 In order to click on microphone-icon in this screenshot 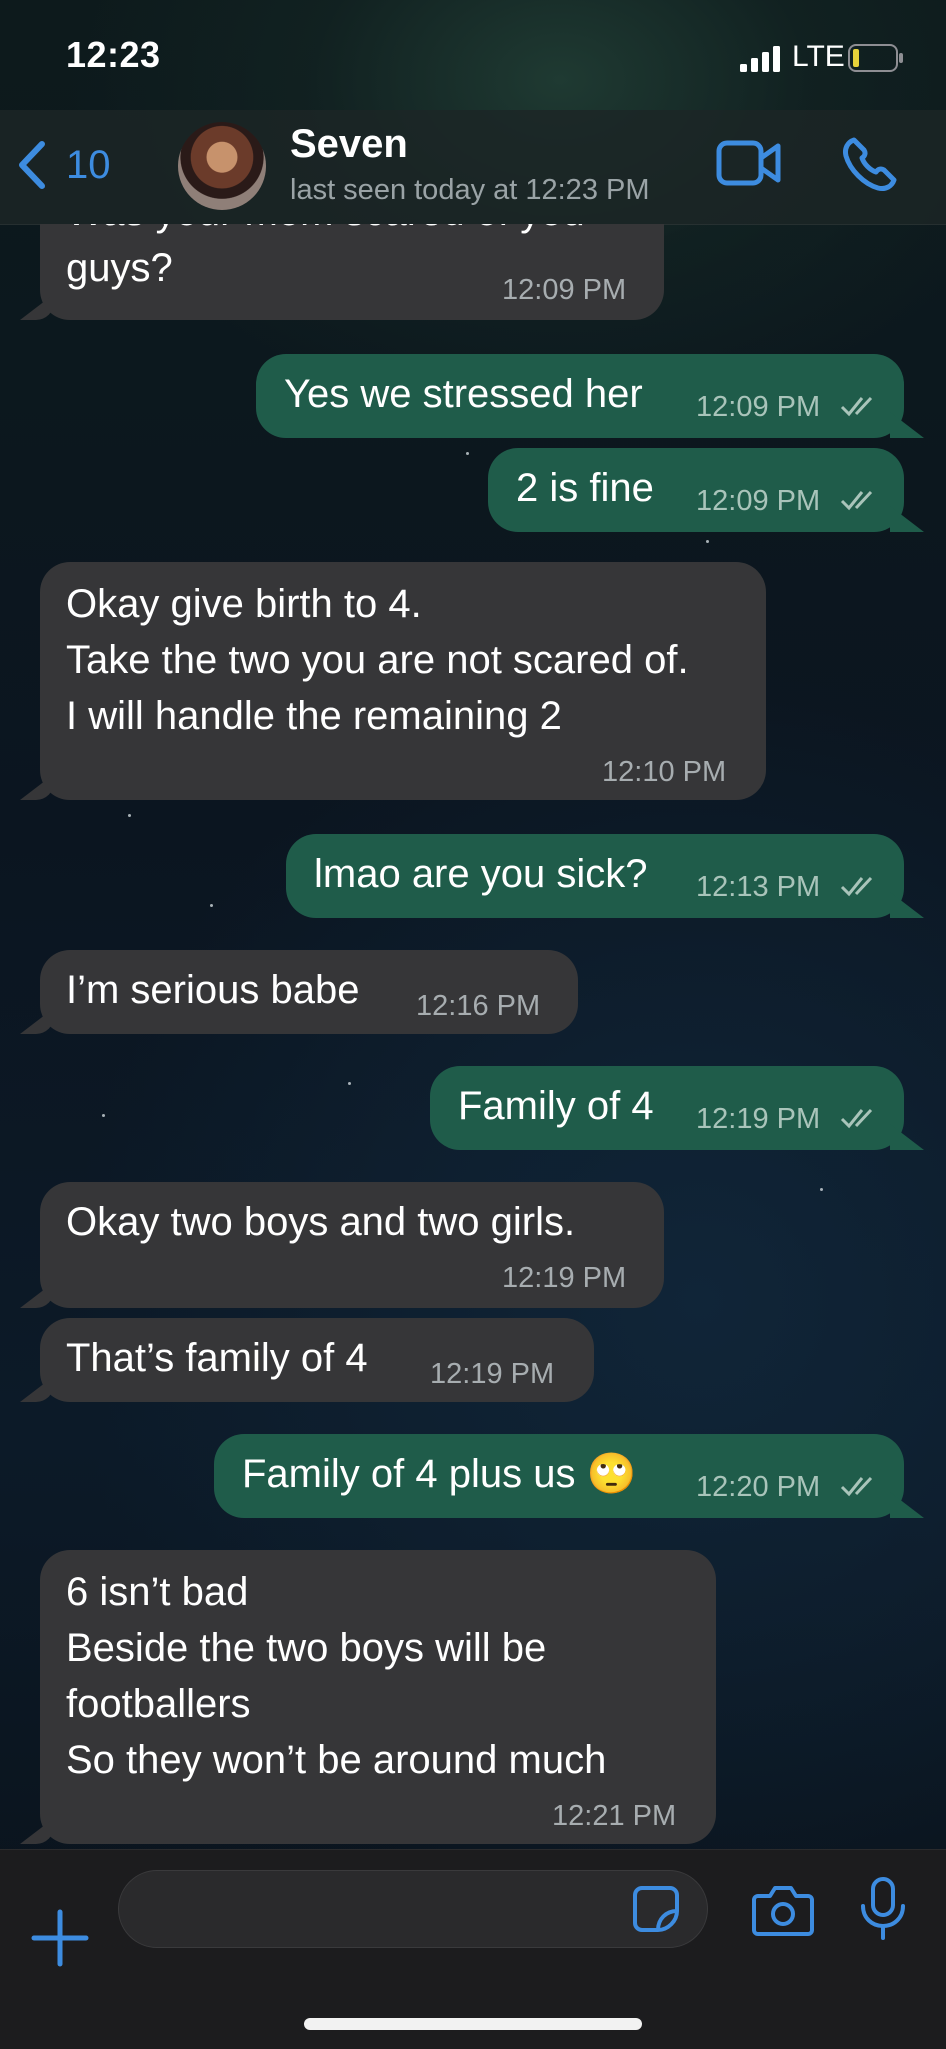, I will do `click(883, 1909)`.